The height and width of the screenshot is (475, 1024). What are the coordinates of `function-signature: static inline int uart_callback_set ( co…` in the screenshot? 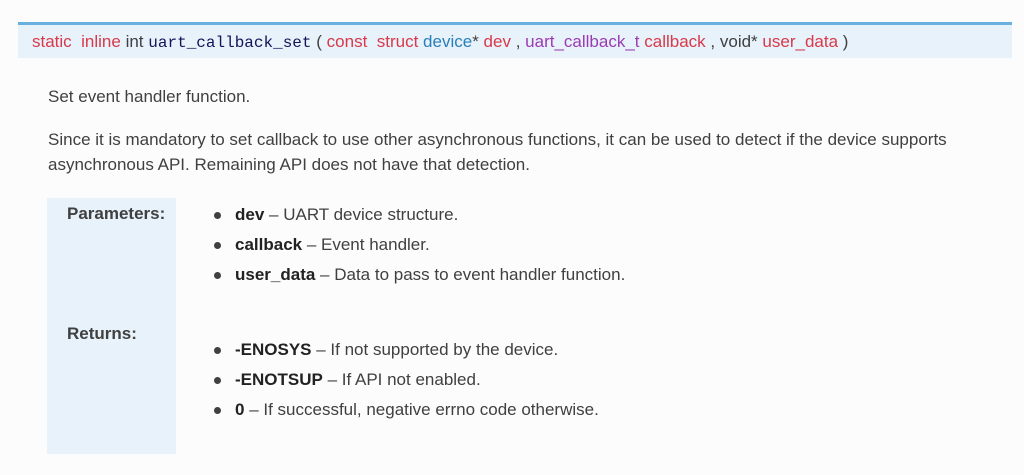 It's located at (515, 40).